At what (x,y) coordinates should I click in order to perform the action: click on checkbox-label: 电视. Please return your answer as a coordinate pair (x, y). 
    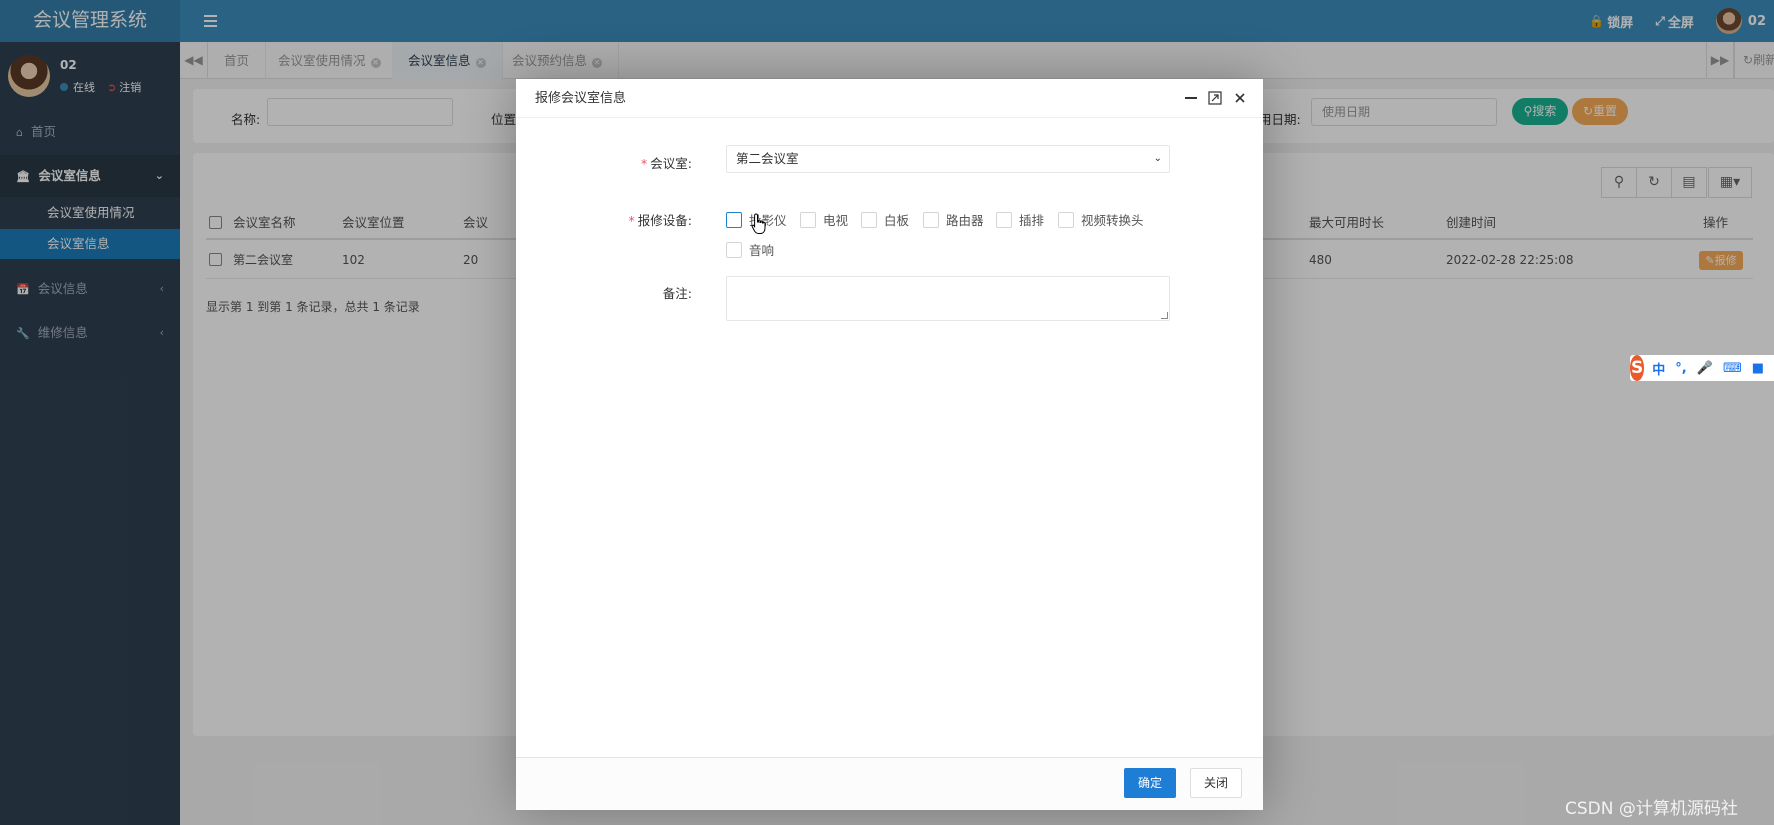
    Looking at the image, I should click on (836, 220).